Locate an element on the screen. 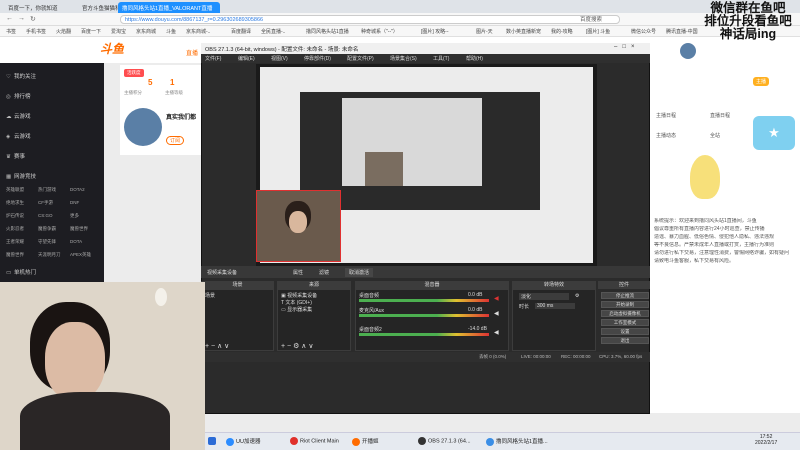 The width and height of the screenshot is (800, 450). bookmark-item: 种奇城系（"--"） is located at coordinates (379, 31).